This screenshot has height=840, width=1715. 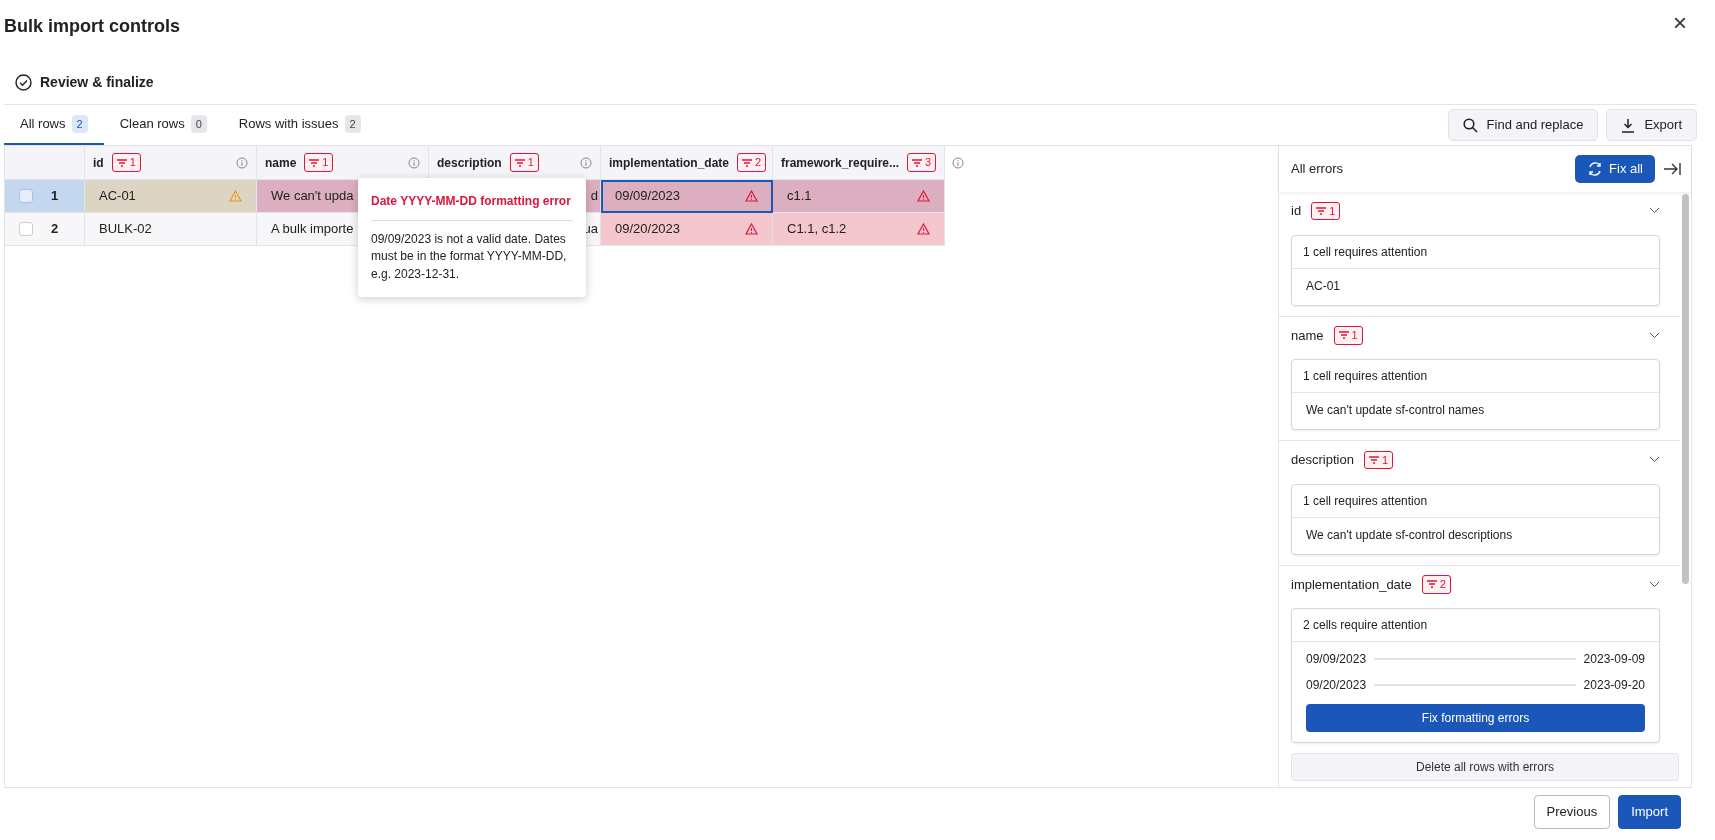 What do you see at coordinates (281, 163) in the screenshot?
I see `column-label: name` at bounding box center [281, 163].